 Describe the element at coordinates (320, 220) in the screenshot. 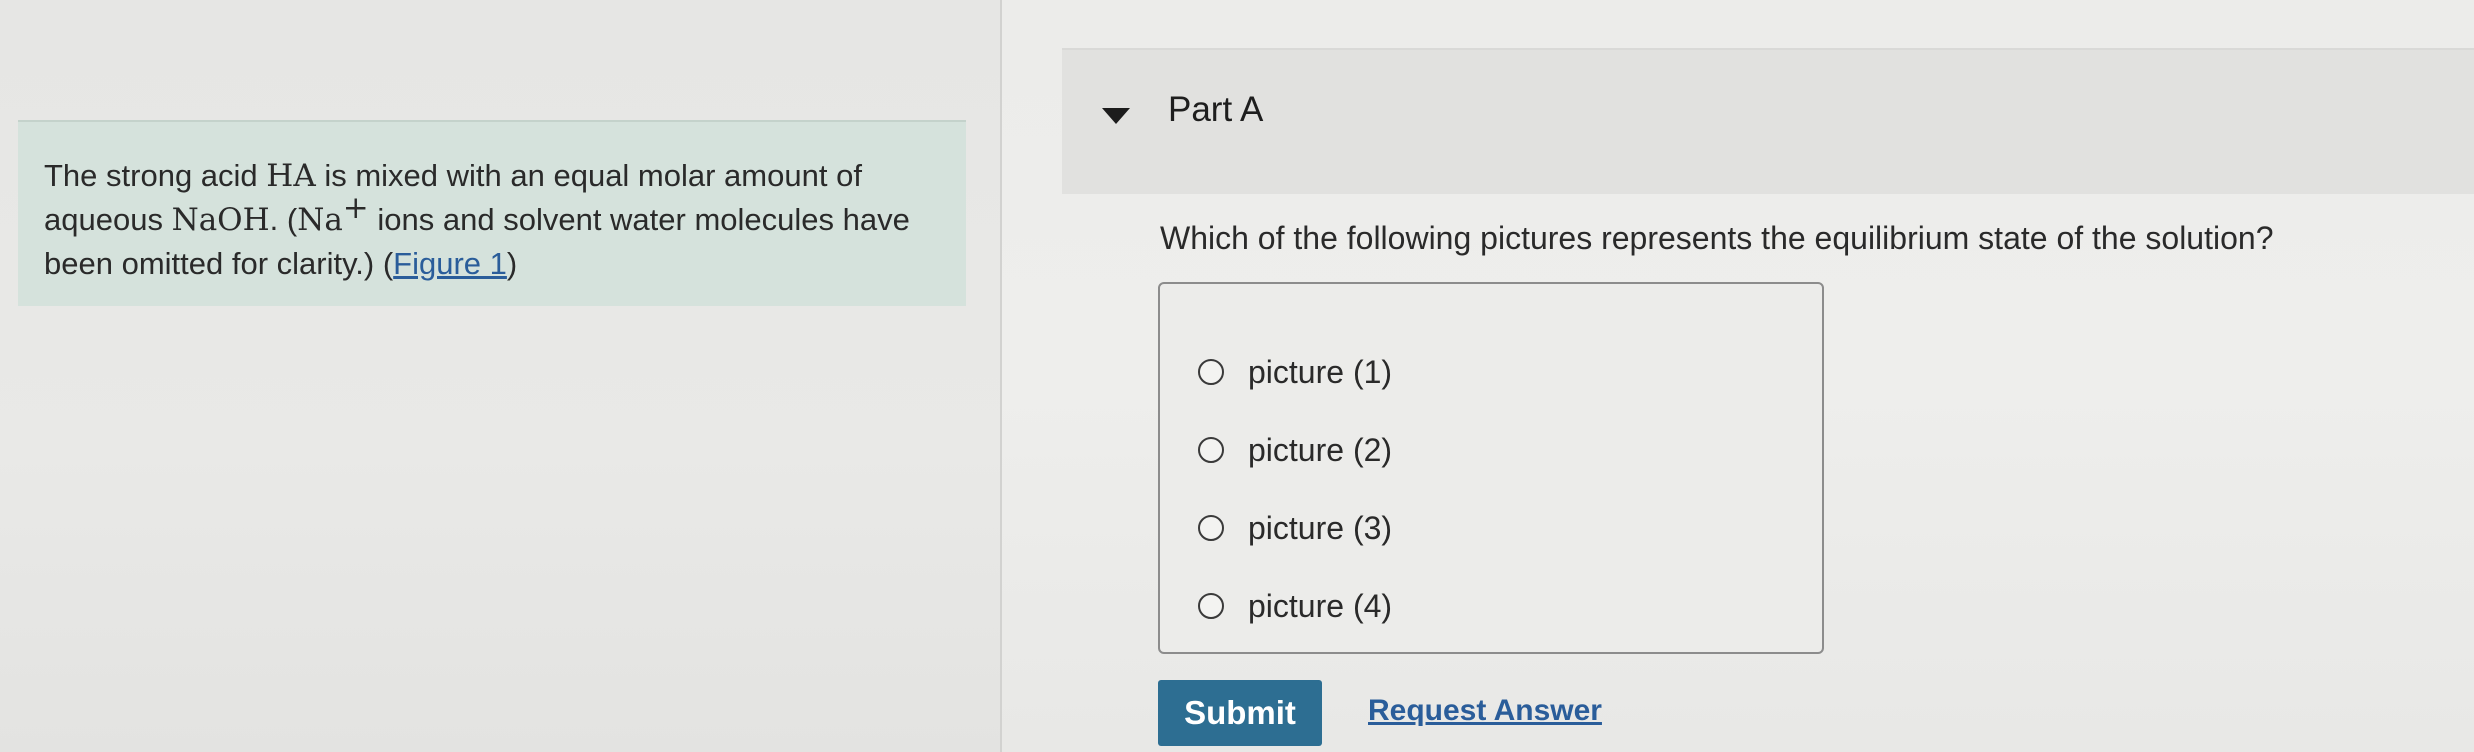

I see `math-na: Na` at that location.